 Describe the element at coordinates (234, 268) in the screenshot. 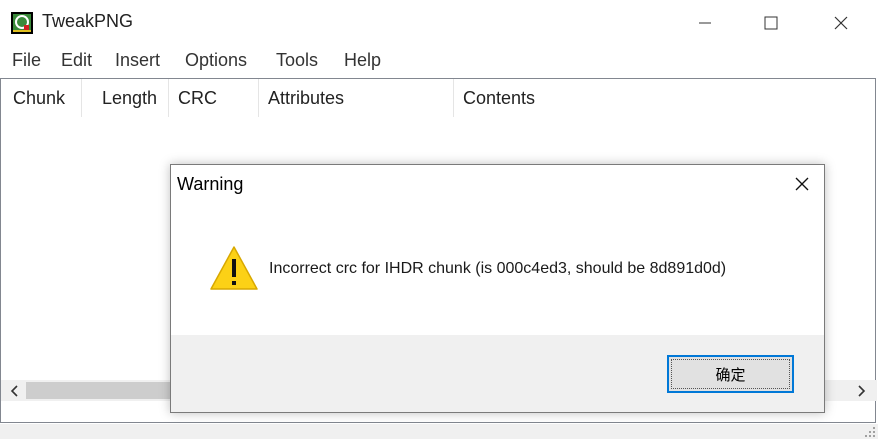

I see `warning-icon` at that location.